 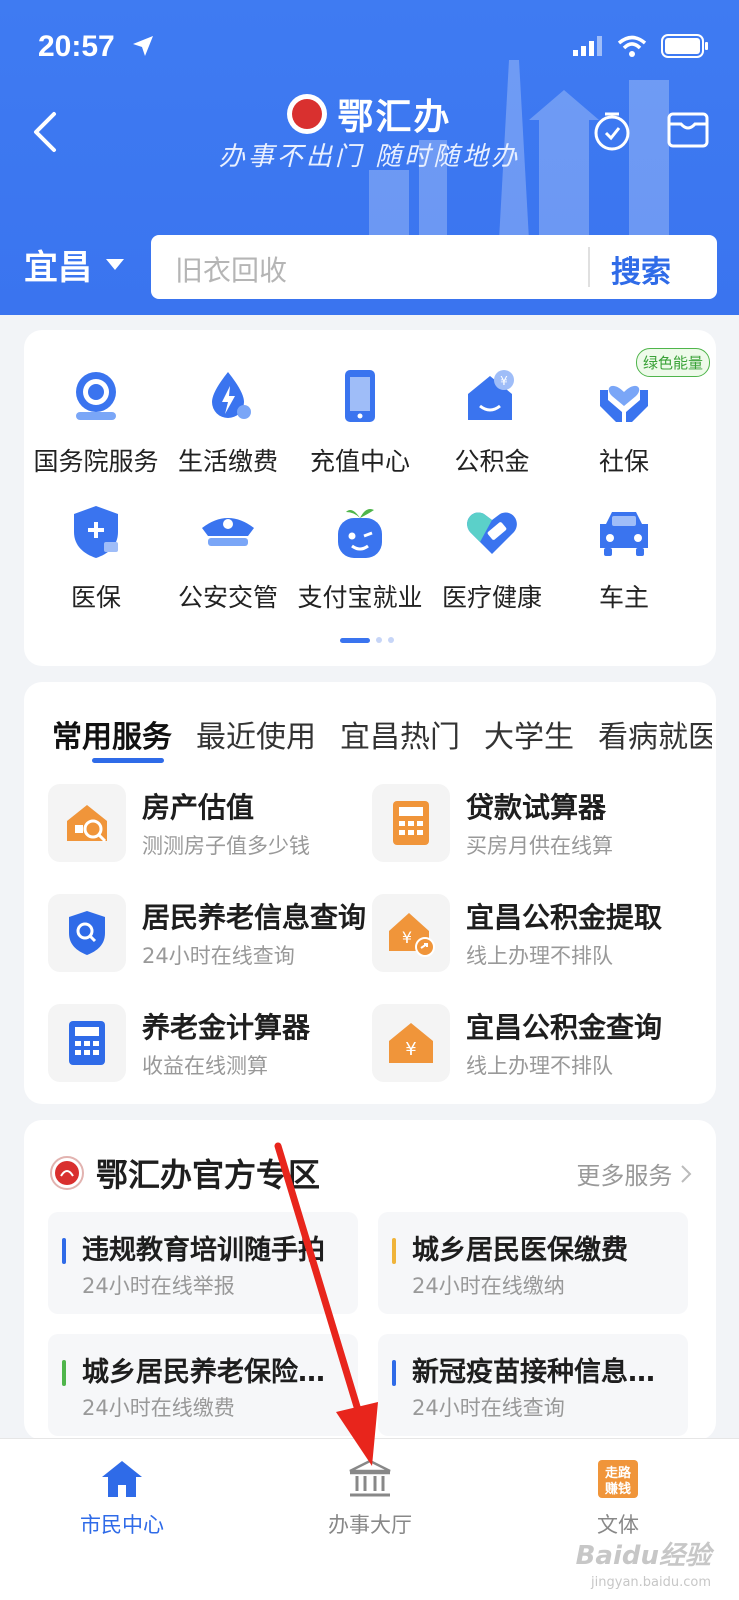 I want to click on service-pension-info: 居民养老信息查询 24小时在线查询, so click(x=208, y=934).